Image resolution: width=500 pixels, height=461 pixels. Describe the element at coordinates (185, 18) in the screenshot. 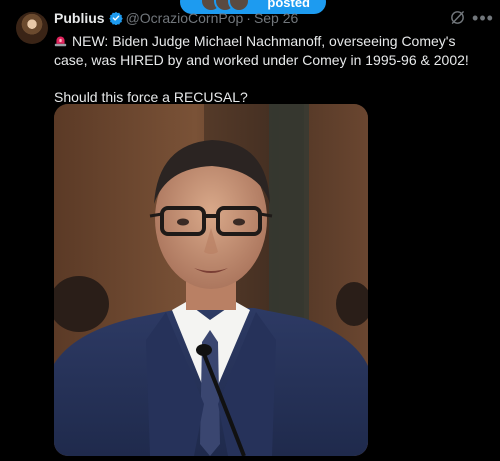

I see `author-handle: @OcrazioCornPop` at that location.